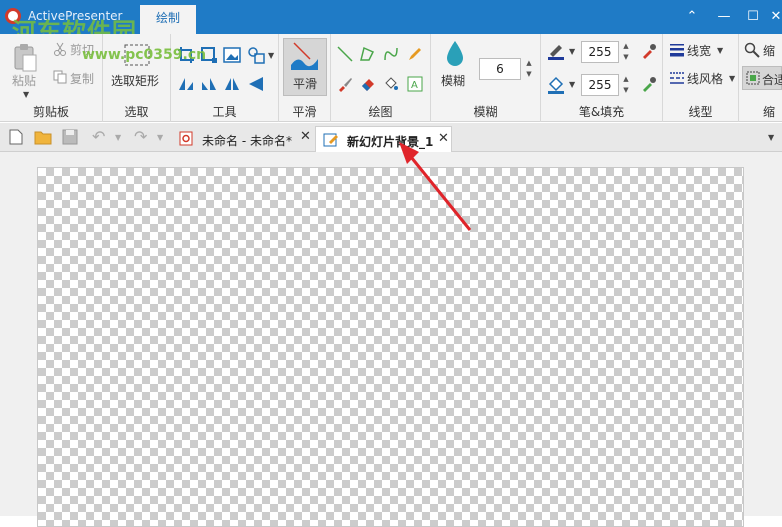 The width and height of the screenshot is (782, 527). Describe the element at coordinates (256, 84) in the screenshot. I see `flip-horizontal-icon` at that location.